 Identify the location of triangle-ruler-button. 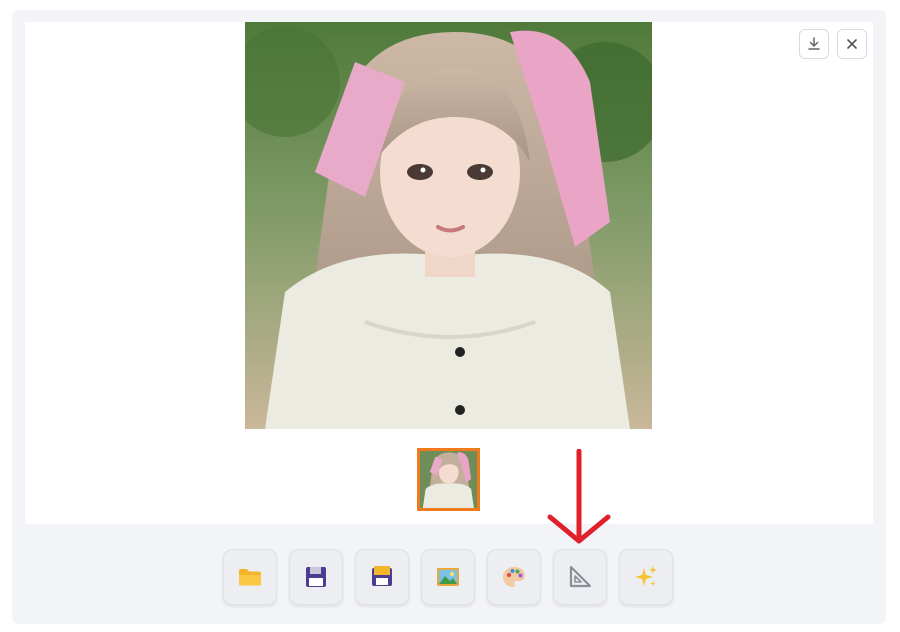
(580, 577).